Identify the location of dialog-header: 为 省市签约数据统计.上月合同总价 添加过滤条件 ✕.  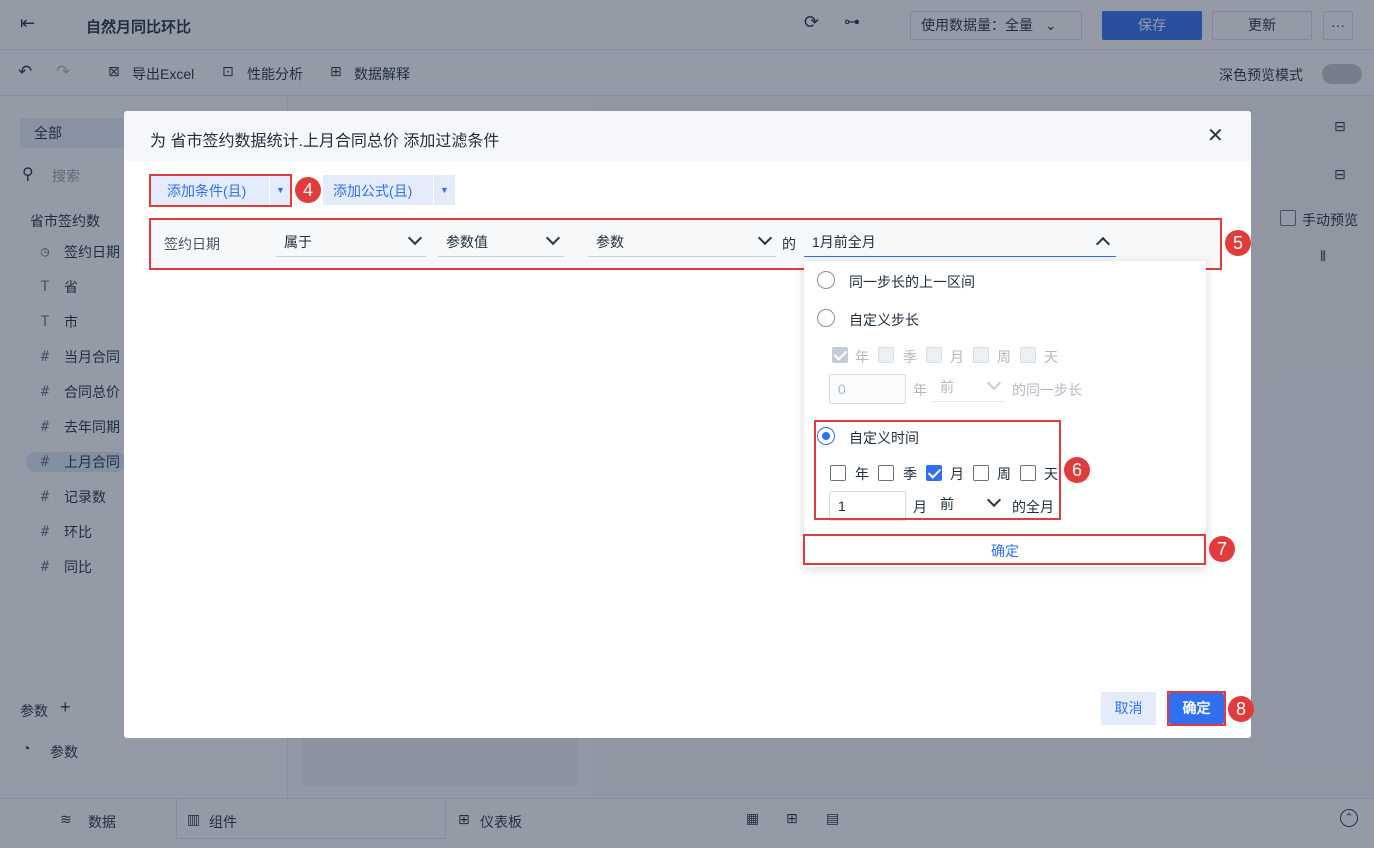
(687, 136).